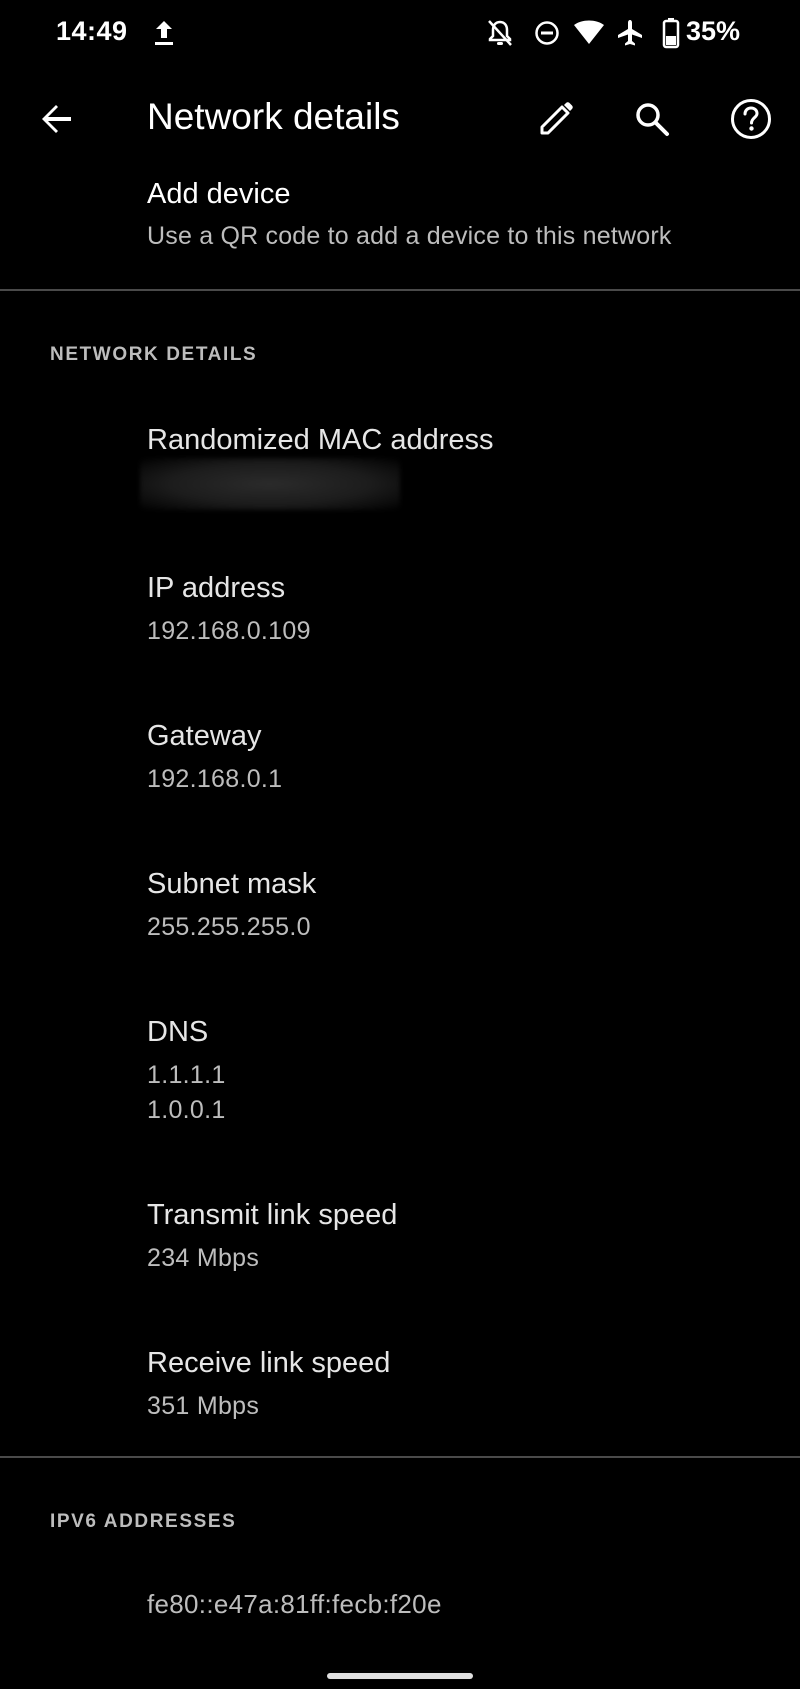  I want to click on edit-button, so click(556, 119).